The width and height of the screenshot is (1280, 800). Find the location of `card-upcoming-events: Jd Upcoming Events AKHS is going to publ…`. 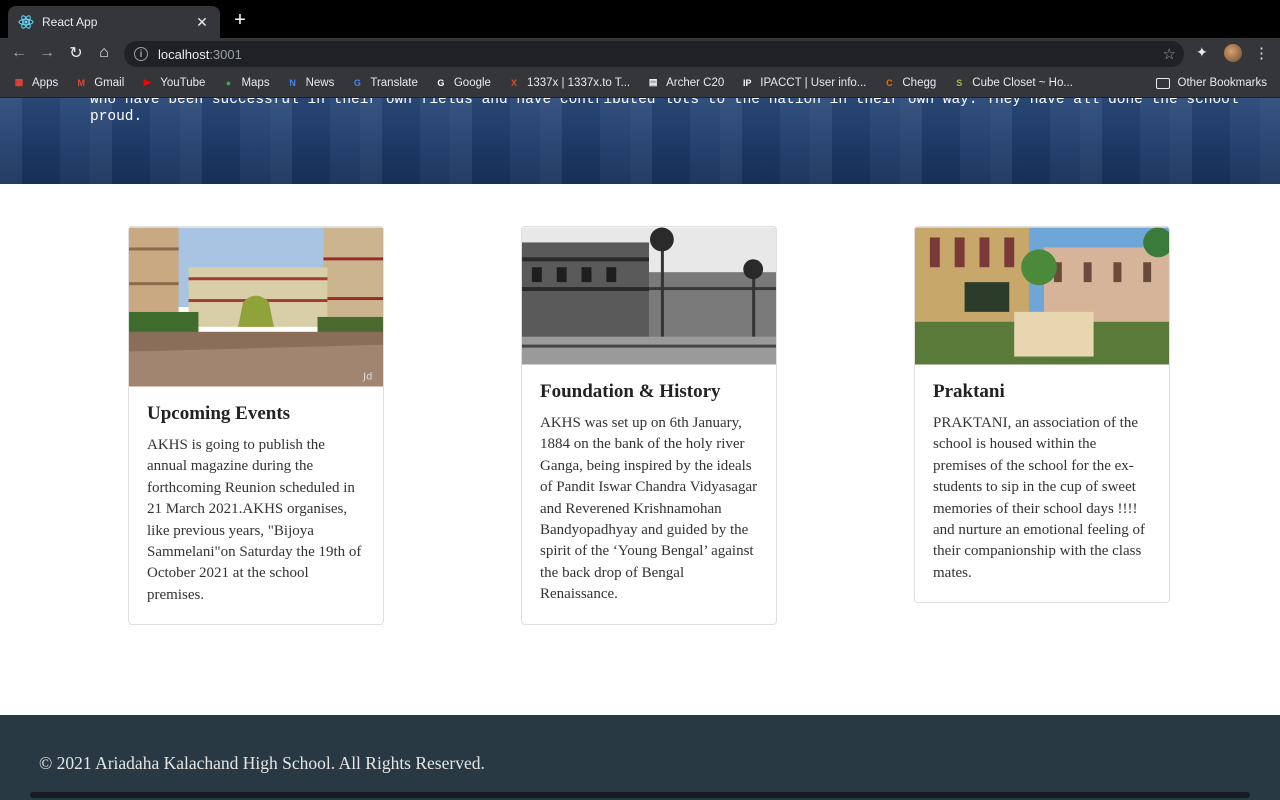

card-upcoming-events: Jd Upcoming Events AKHS is going to publ… is located at coordinates (256, 426).